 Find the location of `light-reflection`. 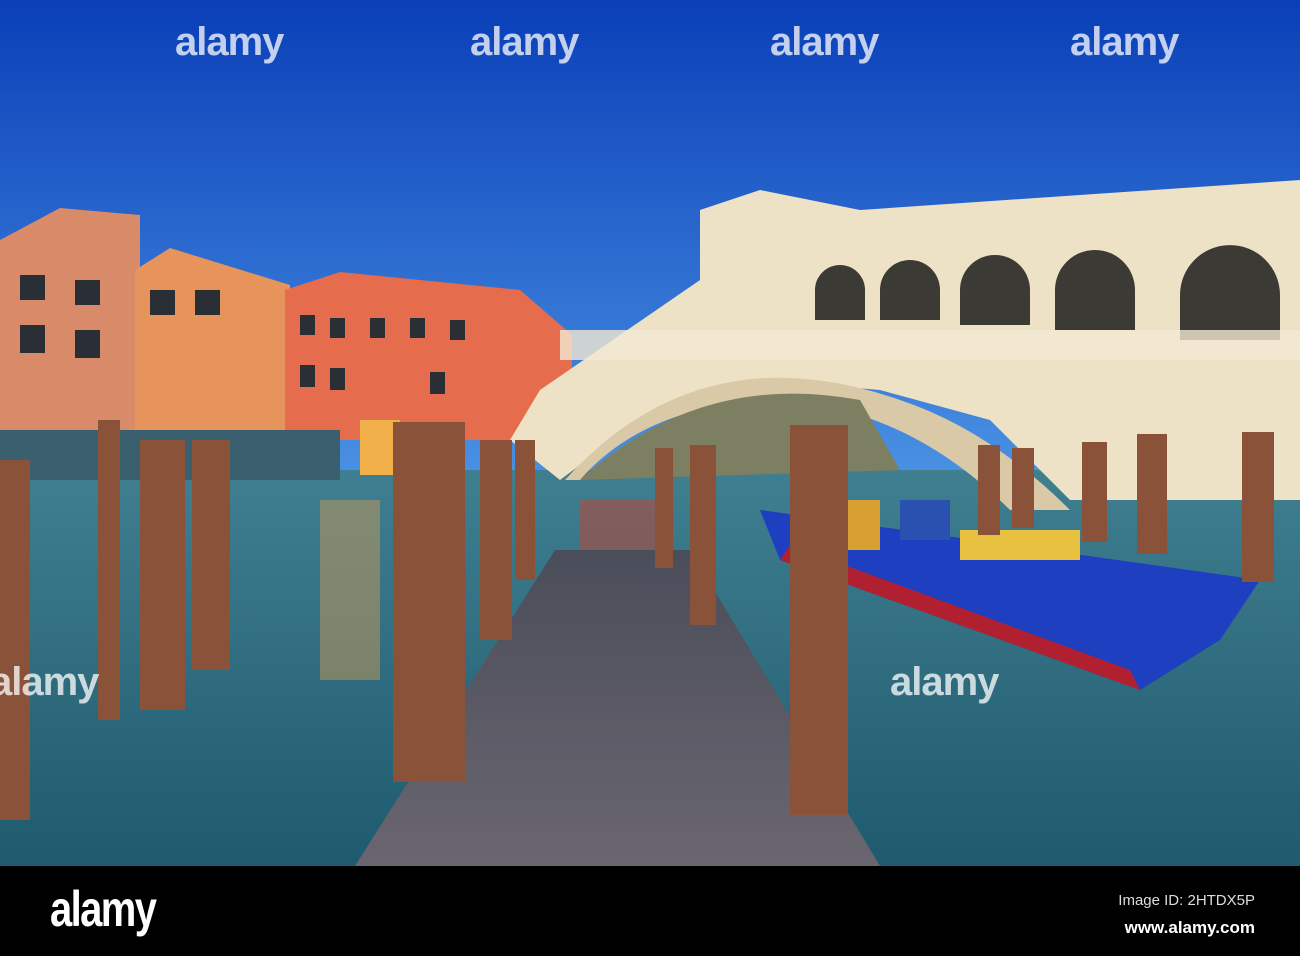

light-reflection is located at coordinates (350, 590).